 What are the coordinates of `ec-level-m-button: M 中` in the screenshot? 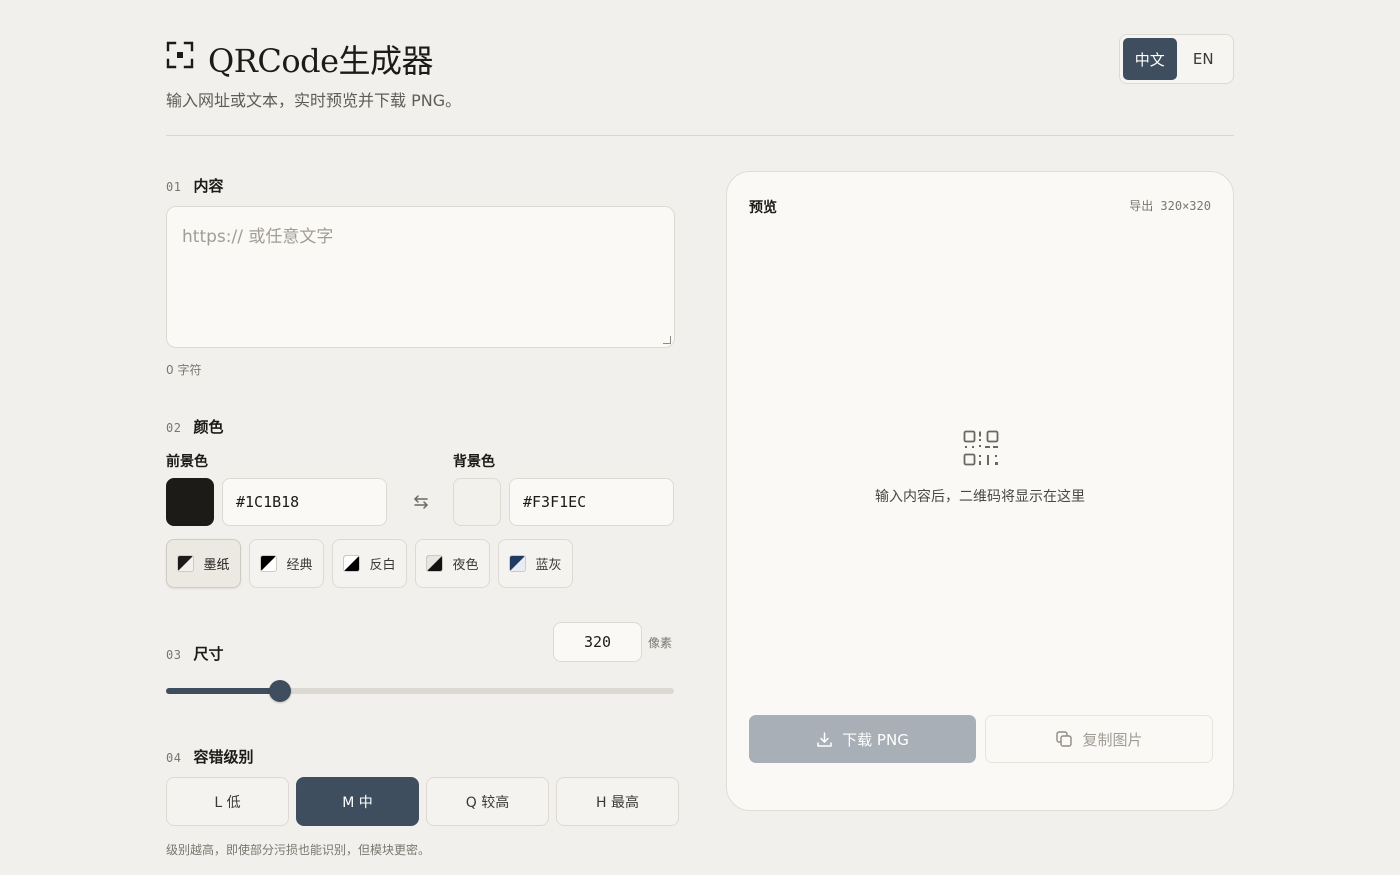 It's located at (357, 801).